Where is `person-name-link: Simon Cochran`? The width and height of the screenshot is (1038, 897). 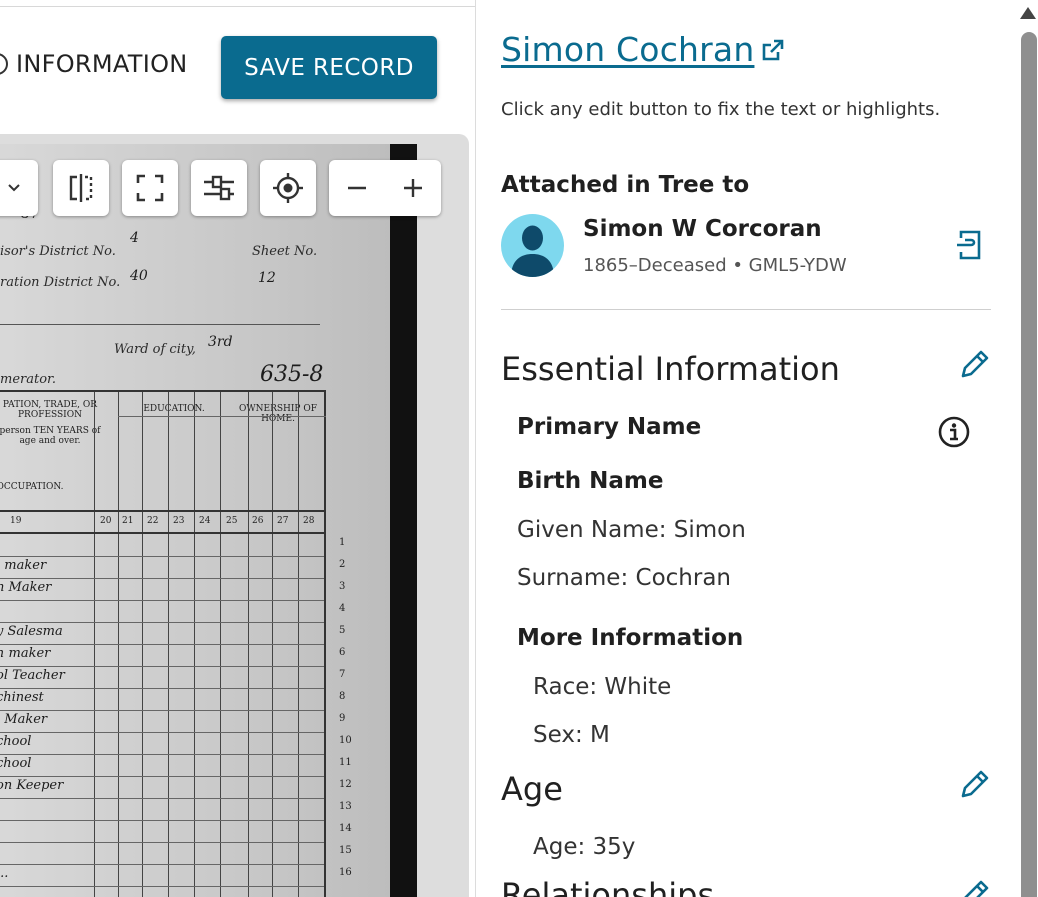 person-name-link: Simon Cochran is located at coordinates (627, 49).